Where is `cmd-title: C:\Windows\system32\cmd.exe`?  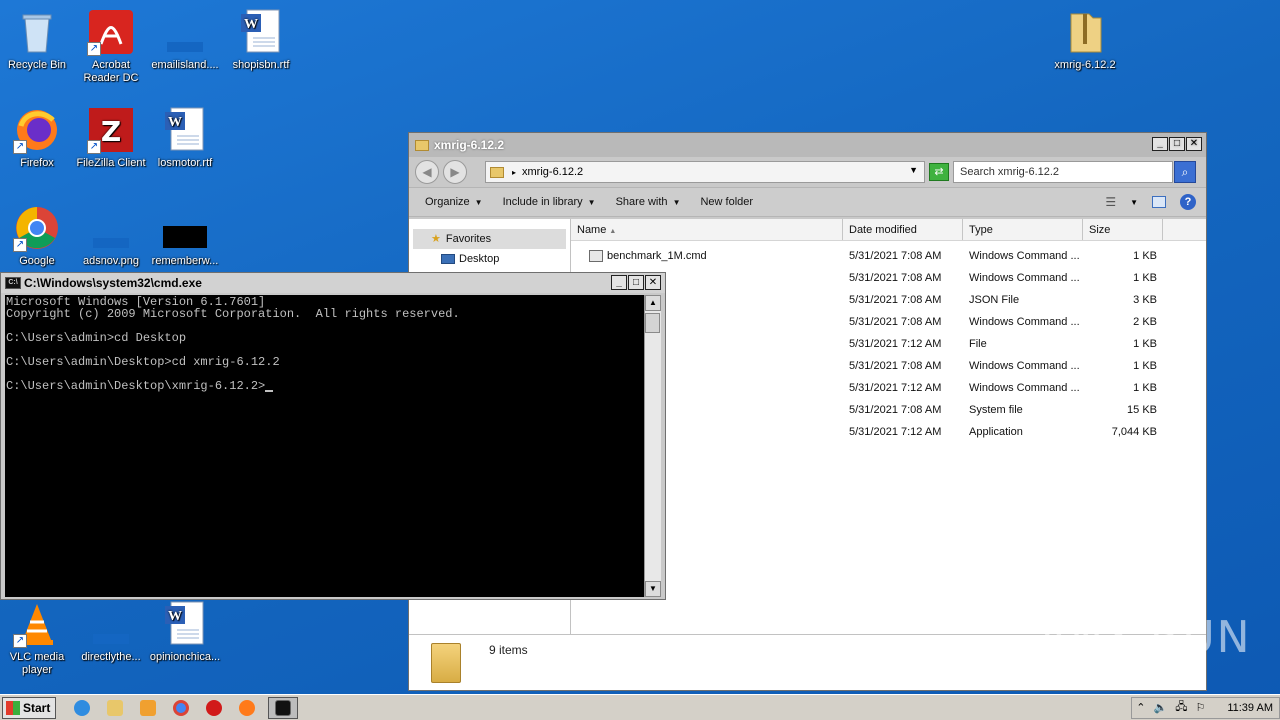 cmd-title: C:\Windows\system32\cmd.exe is located at coordinates (113, 283).